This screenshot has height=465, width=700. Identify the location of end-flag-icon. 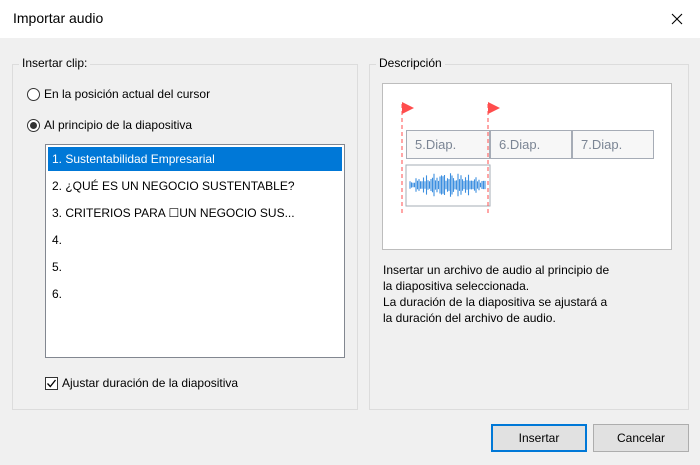
(494, 108).